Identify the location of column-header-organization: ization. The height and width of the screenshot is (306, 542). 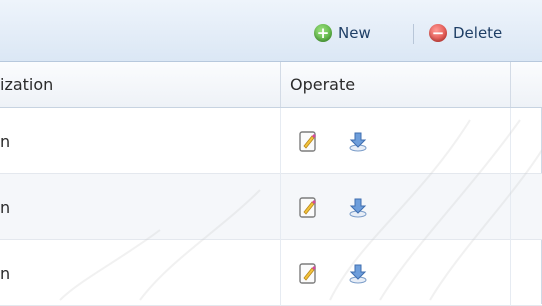
(26, 84).